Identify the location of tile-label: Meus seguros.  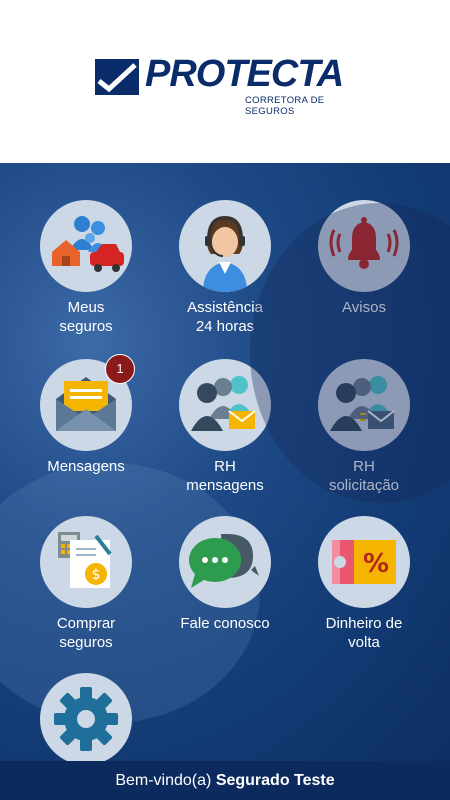
(86, 317).